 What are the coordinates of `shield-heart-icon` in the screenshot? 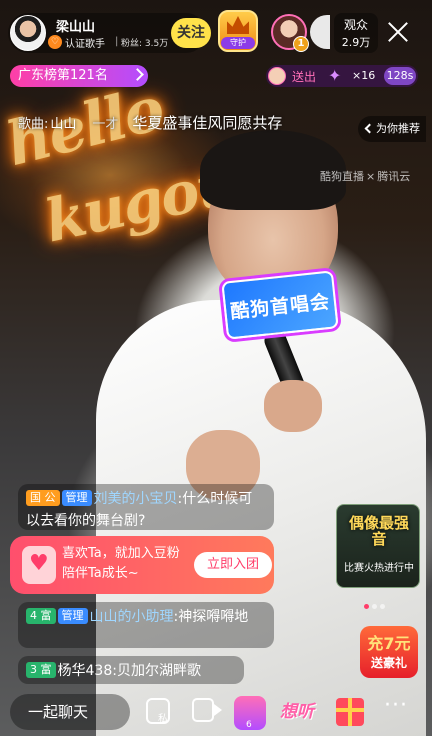 It's located at (39, 565).